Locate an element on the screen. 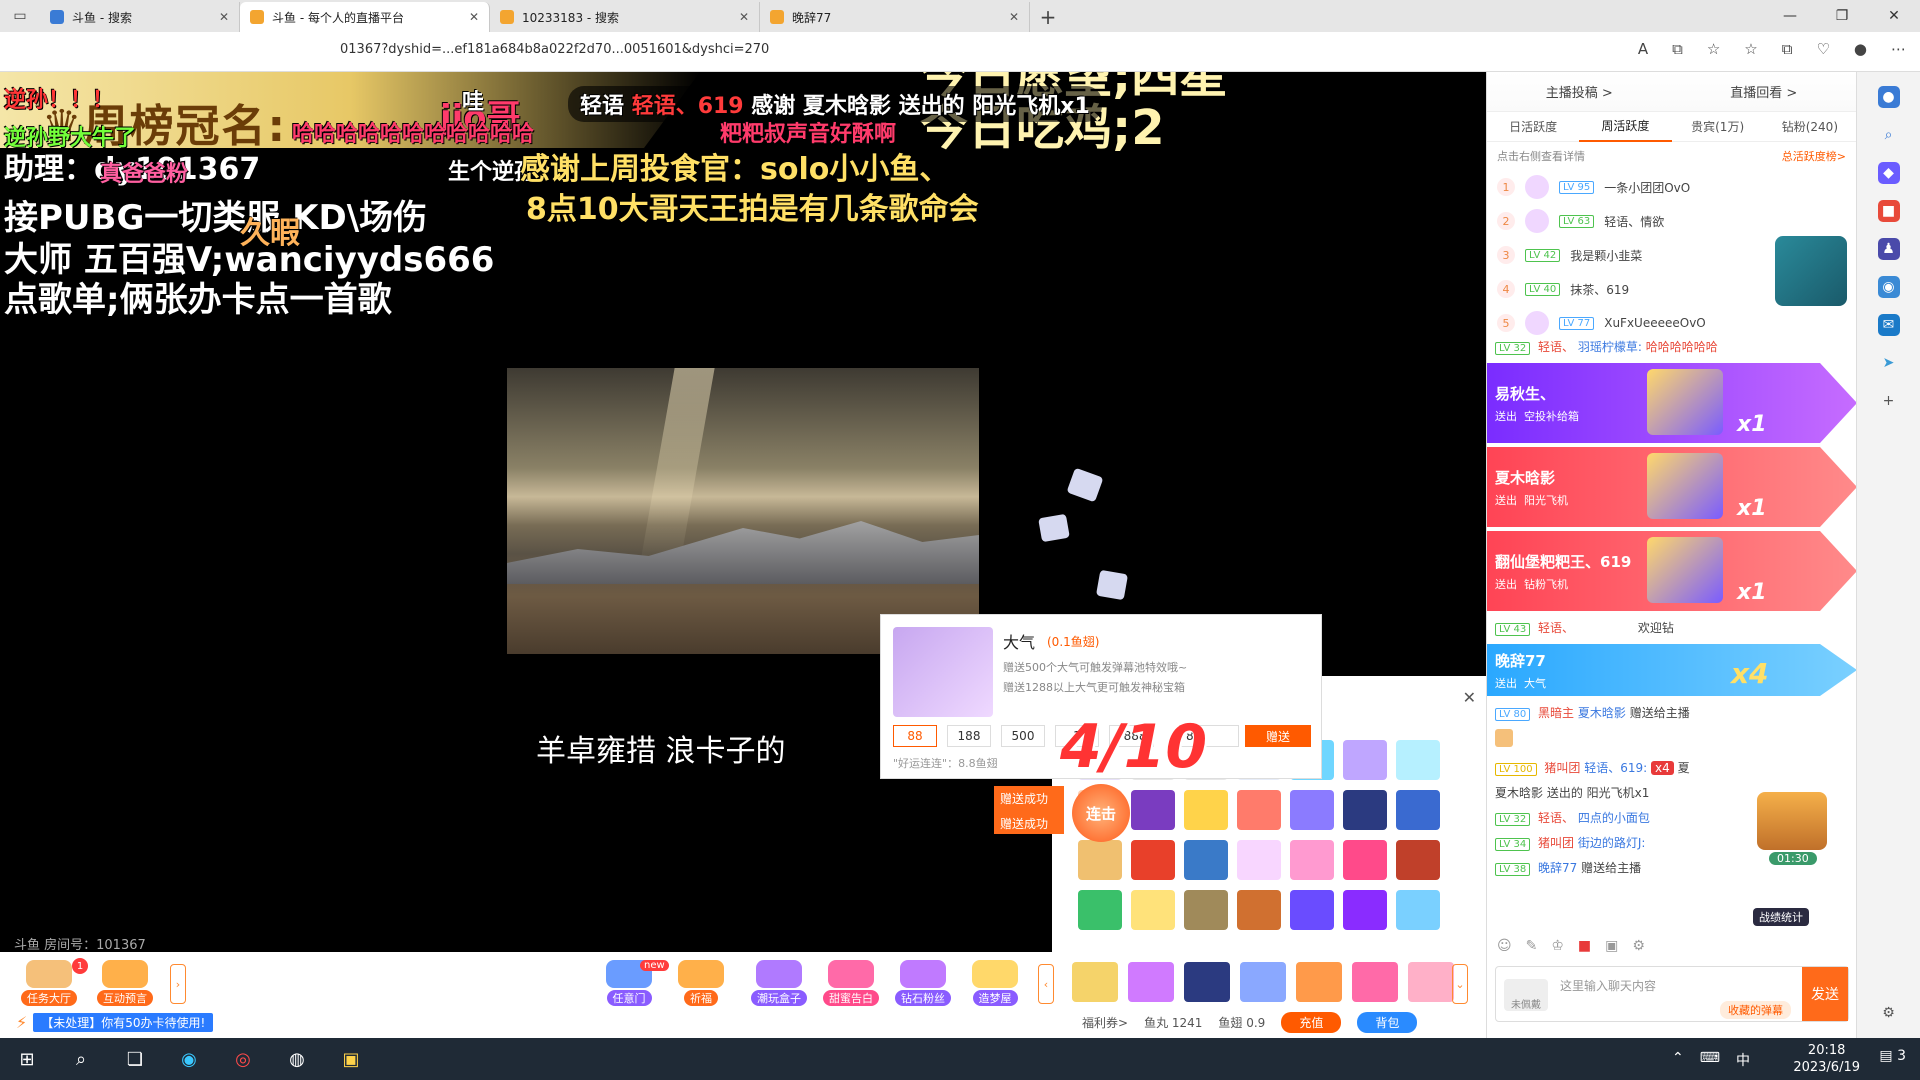 This screenshot has height=1080, width=1920. send-gift-button: 赠送 is located at coordinates (1278, 736).